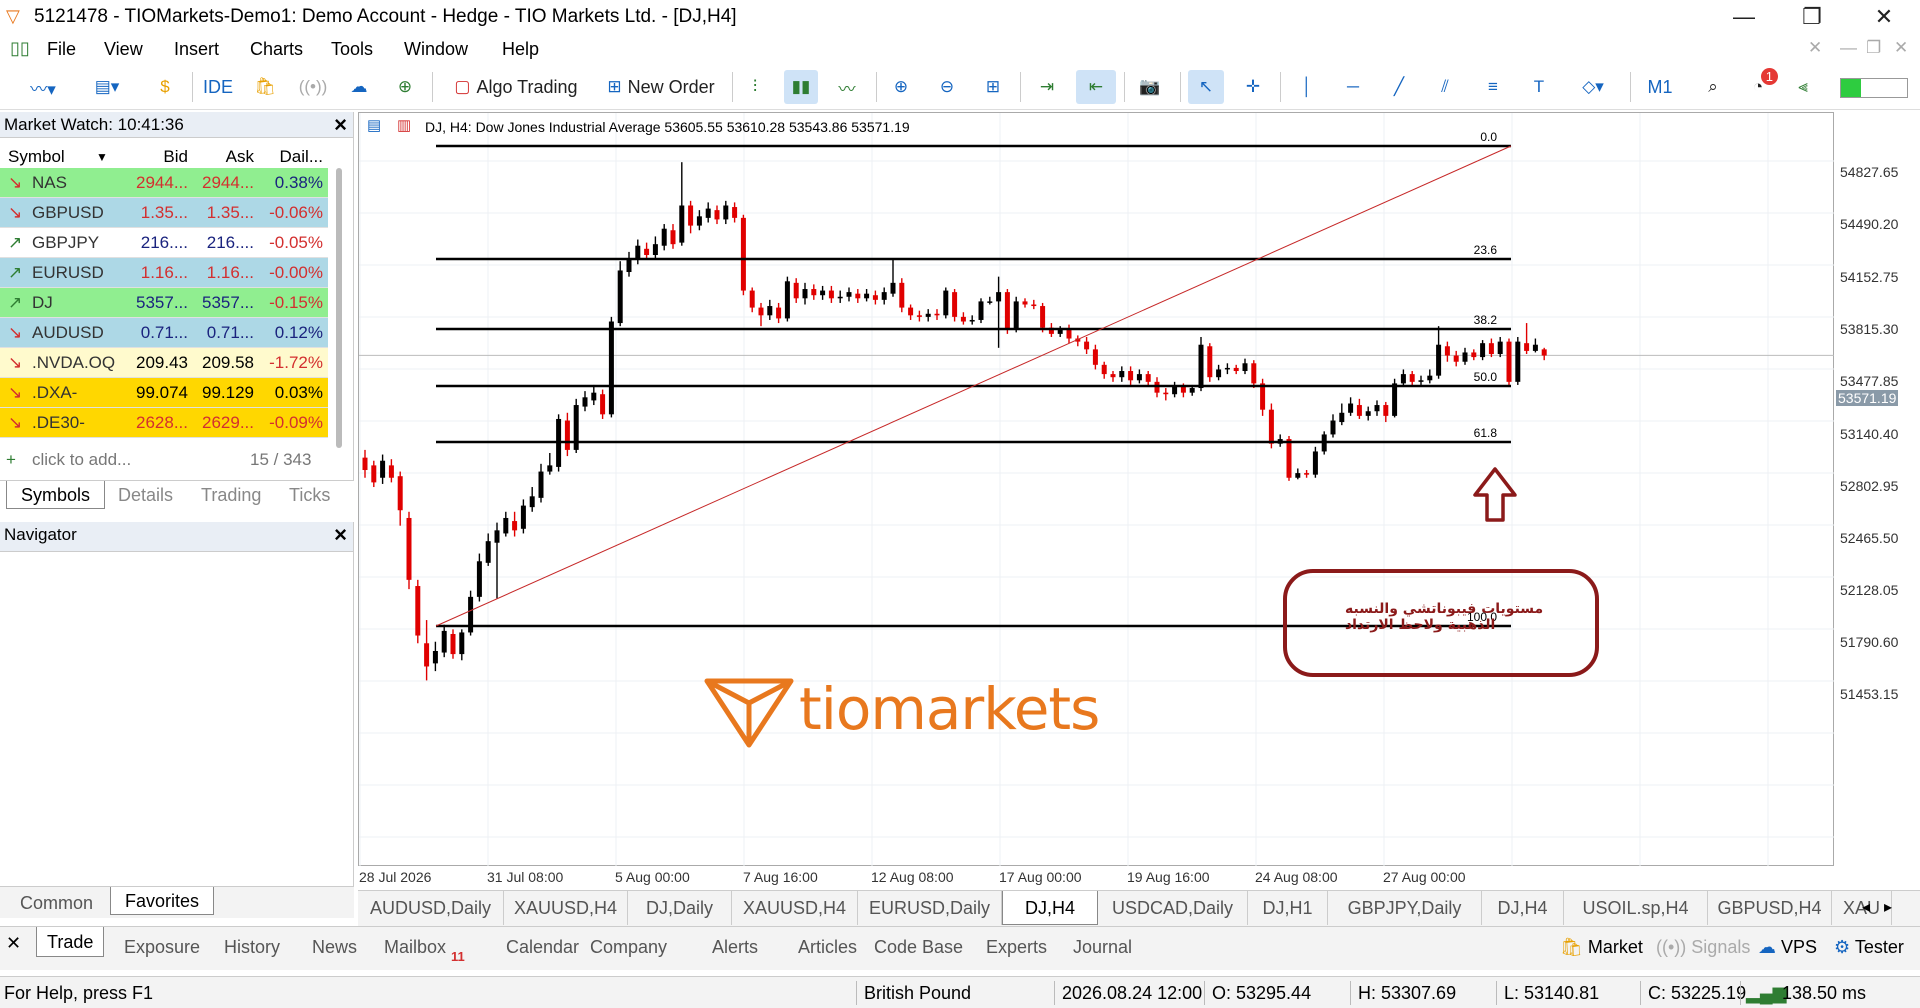 Image resolution: width=1920 pixels, height=1008 pixels. Describe the element at coordinates (542, 947) in the screenshot. I see `terminal-tab: Calendar` at that location.